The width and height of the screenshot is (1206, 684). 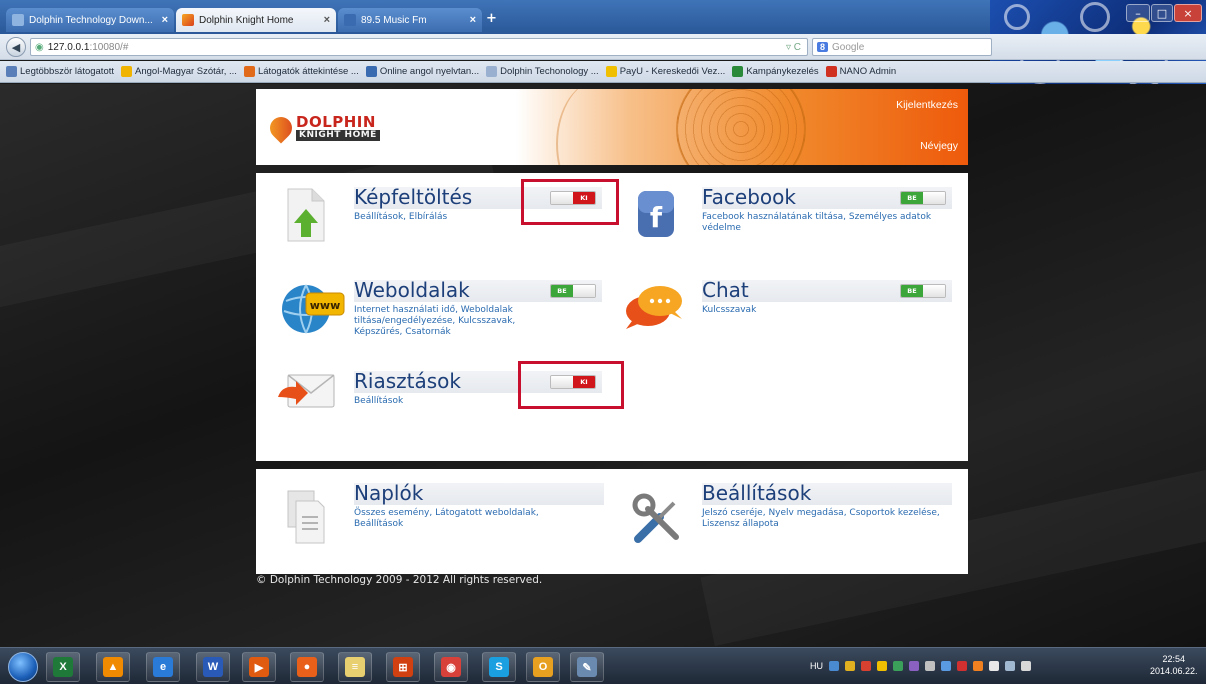 I want to click on dolphin-knight-home-logo: DOLPHIN KNIGHT HOME, so click(x=322, y=128).